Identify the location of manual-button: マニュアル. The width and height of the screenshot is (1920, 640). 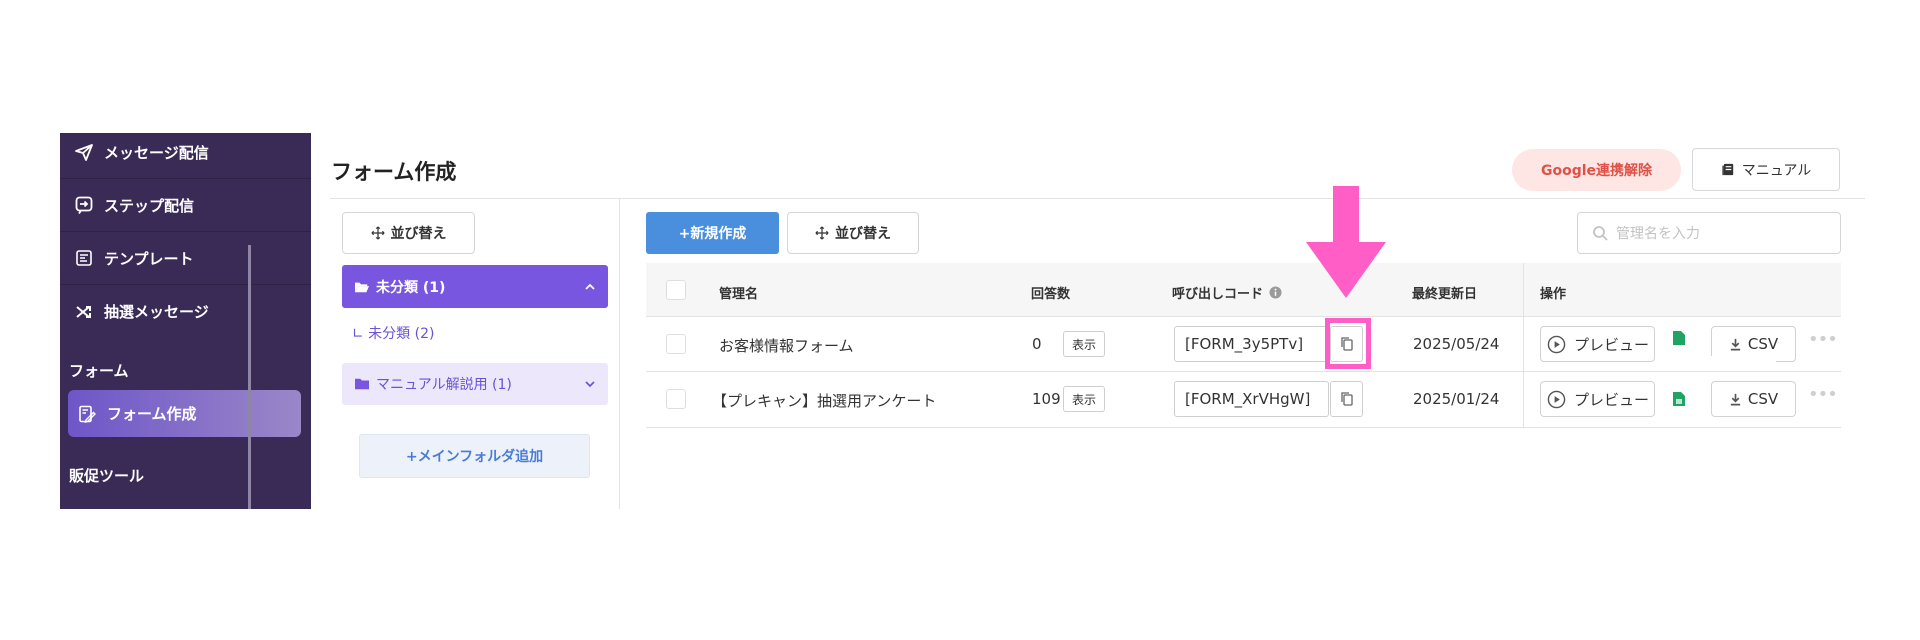
(1766, 169).